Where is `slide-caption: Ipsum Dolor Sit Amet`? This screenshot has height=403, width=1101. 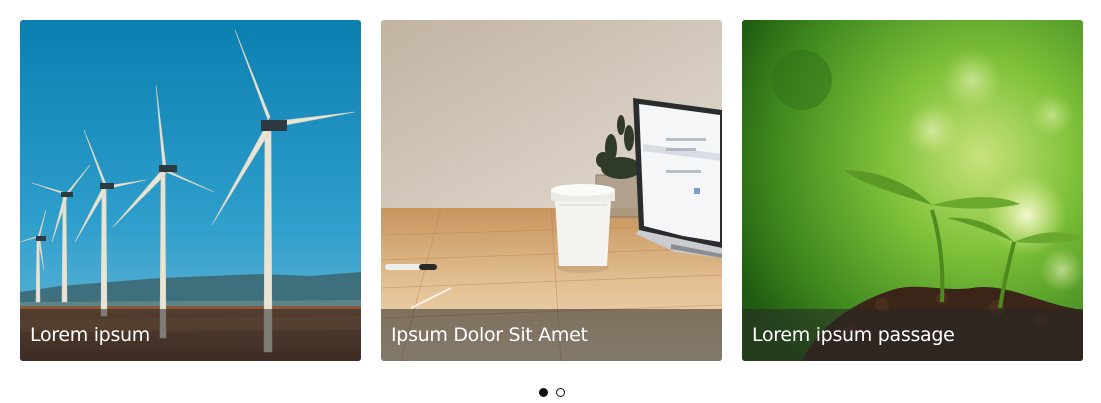 slide-caption: Ipsum Dolor Sit Amet is located at coordinates (551, 335).